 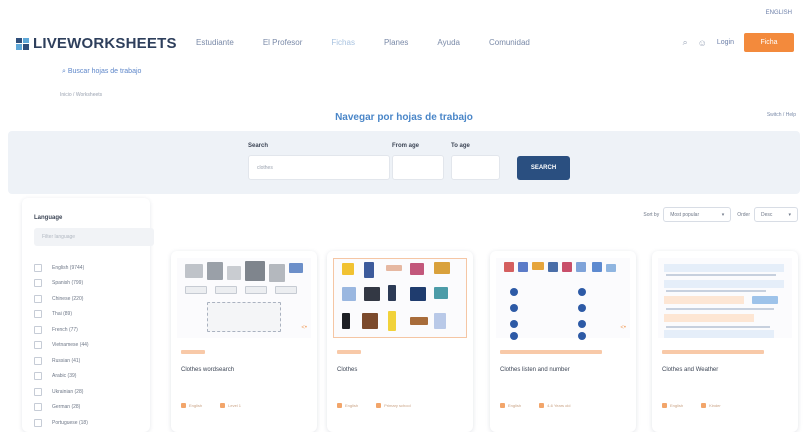 What do you see at coordinates (779, 13) in the screenshot?
I see `language-selector: ENGLISH` at bounding box center [779, 13].